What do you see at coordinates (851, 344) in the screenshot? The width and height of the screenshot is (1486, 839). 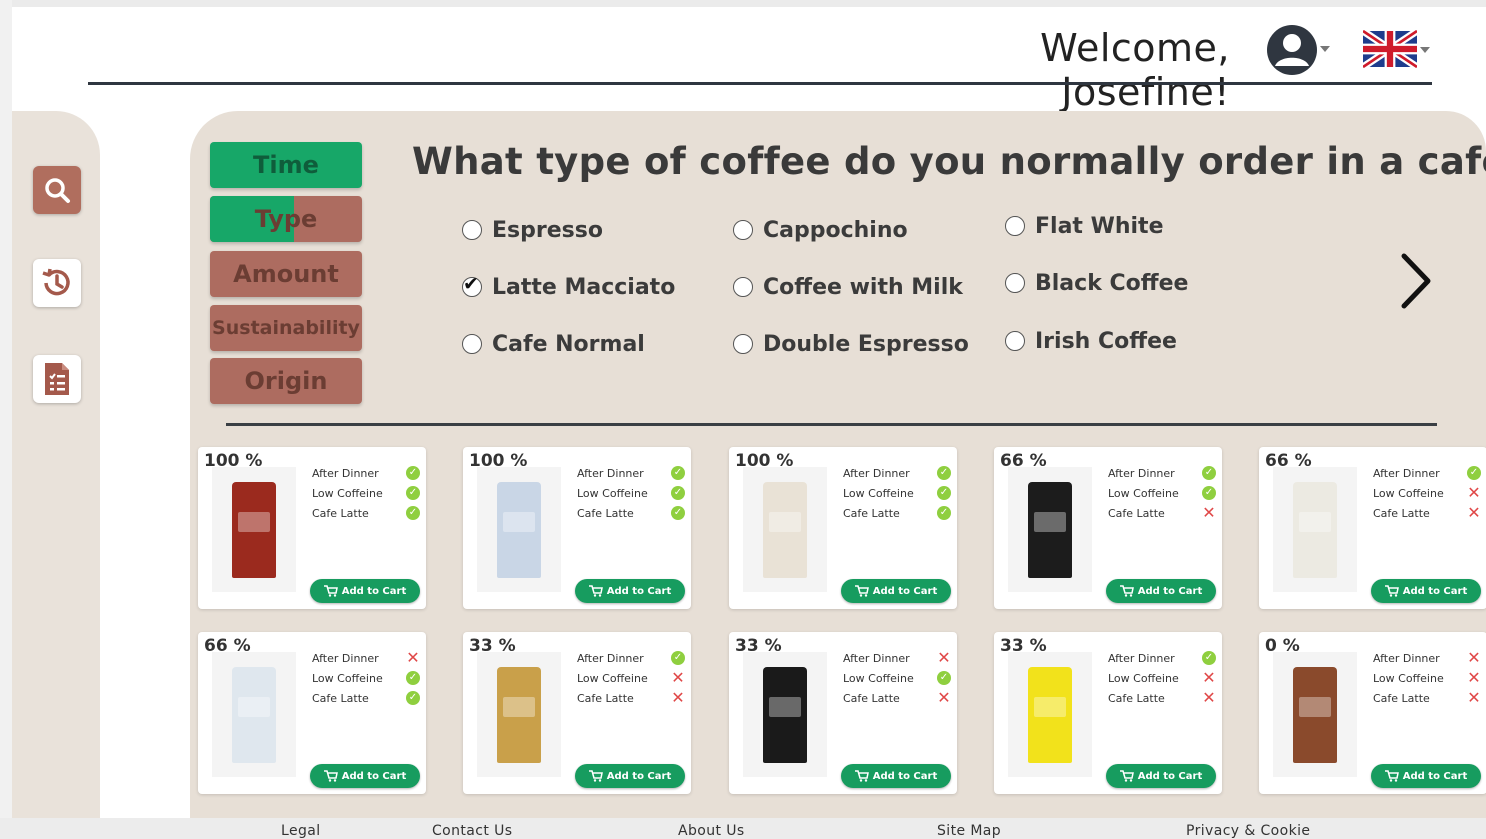 I see `option-double-espresso: Double Espresso` at bounding box center [851, 344].